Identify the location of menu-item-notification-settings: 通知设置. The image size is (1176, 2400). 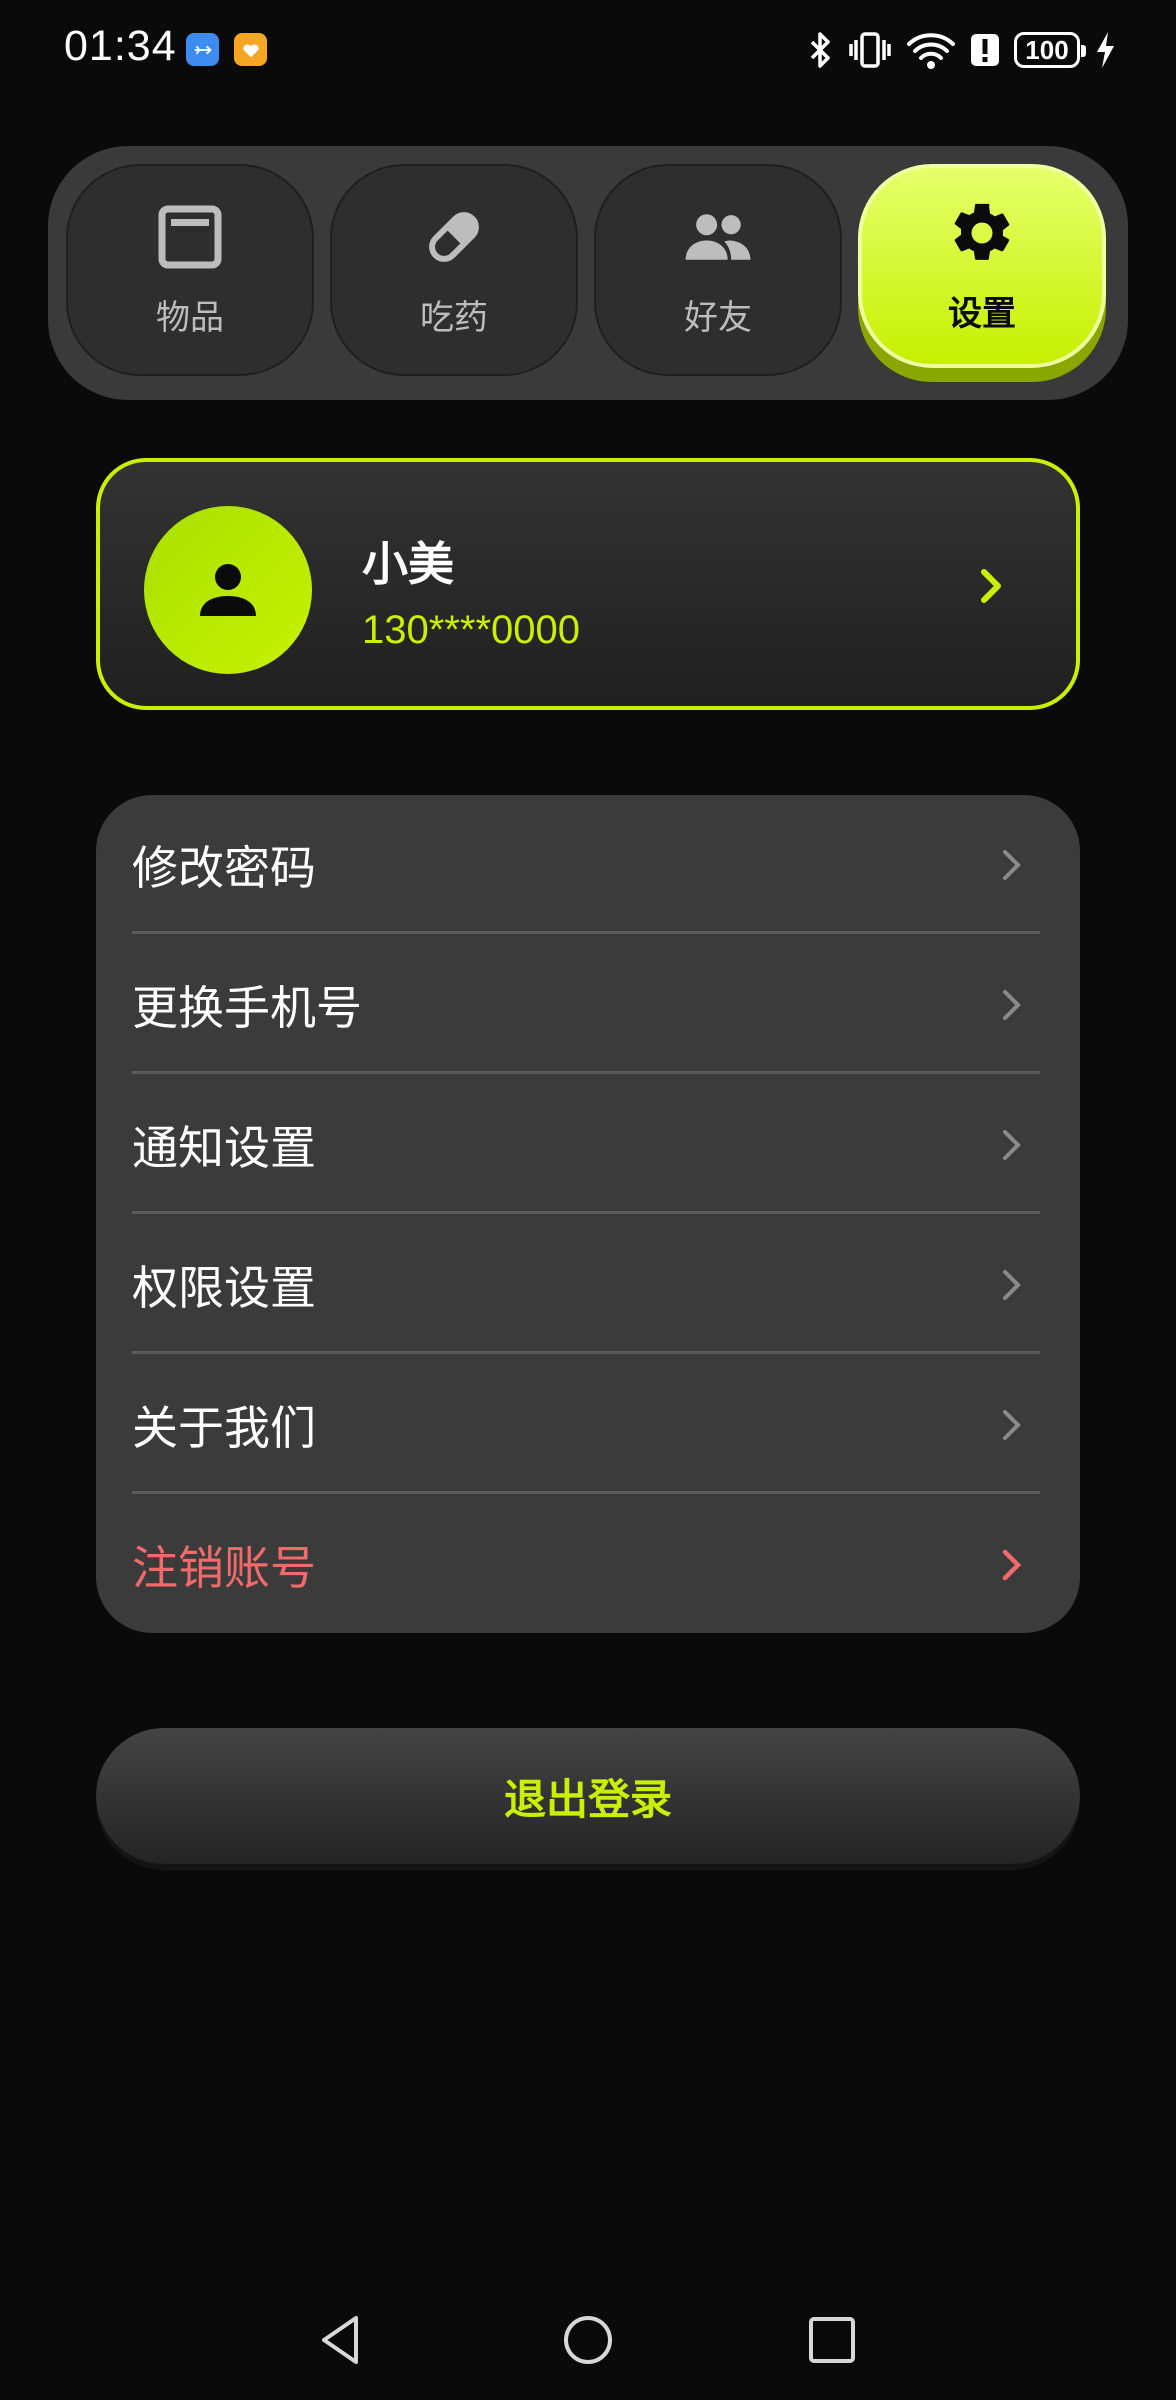
(586, 1145).